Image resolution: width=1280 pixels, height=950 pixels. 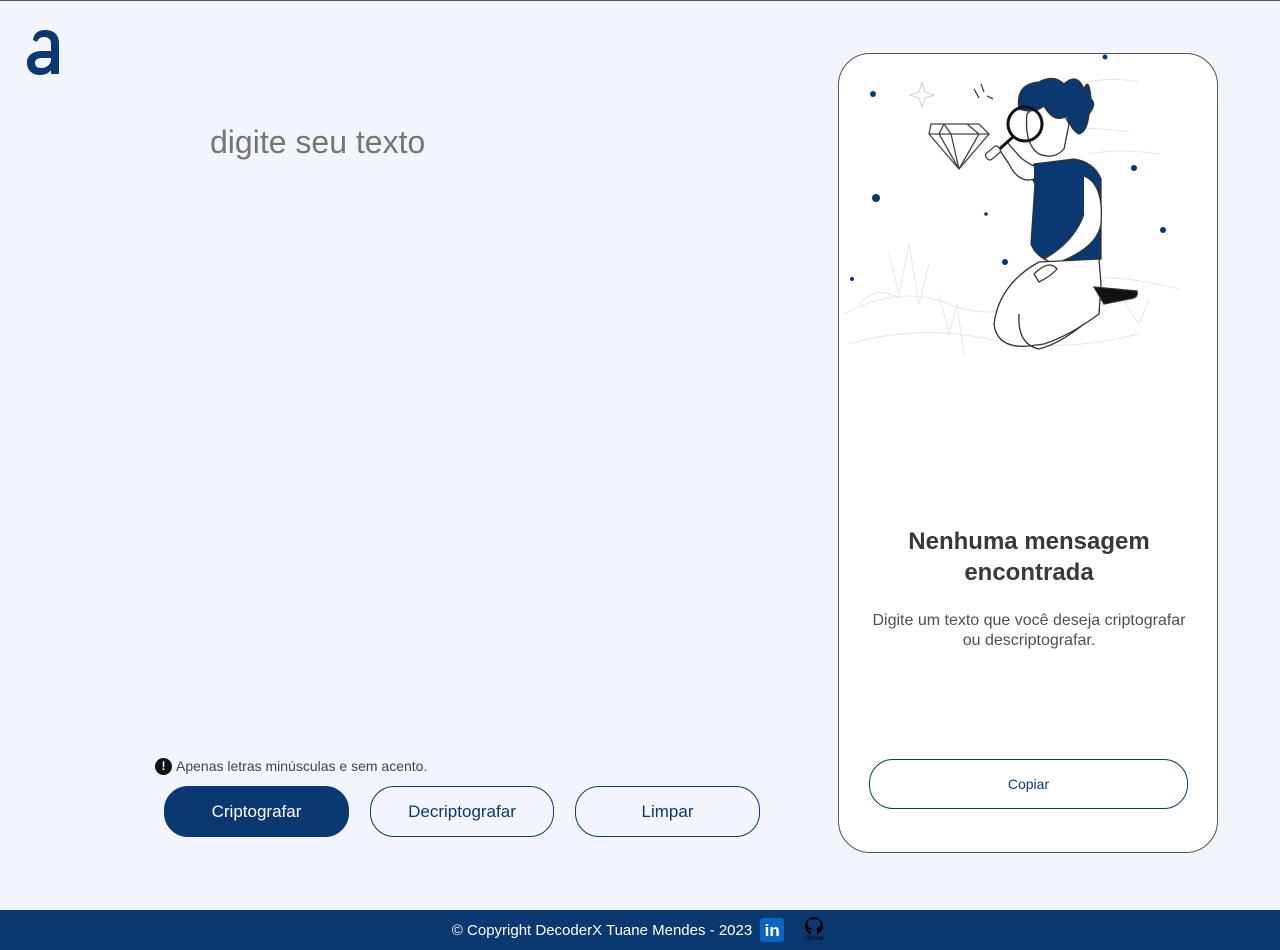 What do you see at coordinates (772, 930) in the screenshot?
I see `linkedin-icon: in` at bounding box center [772, 930].